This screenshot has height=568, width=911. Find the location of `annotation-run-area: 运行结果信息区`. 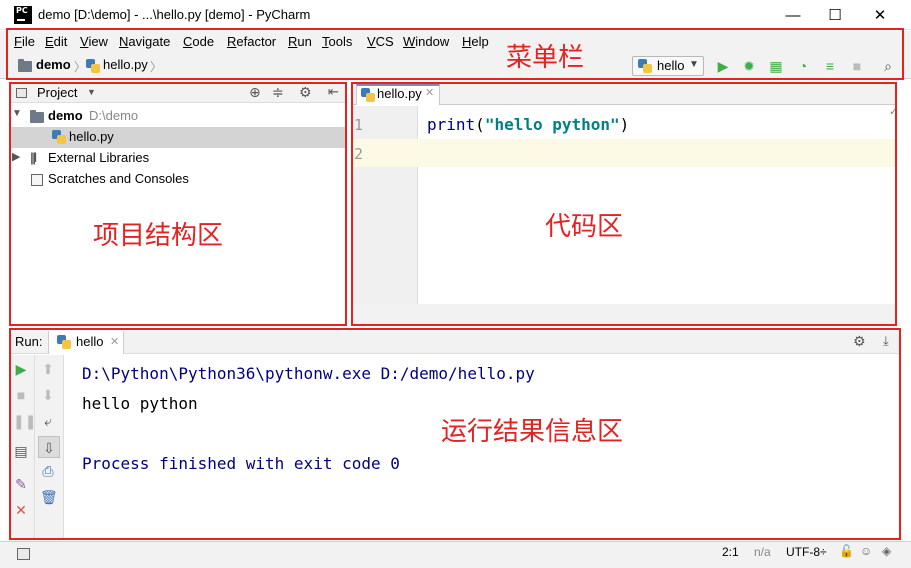

annotation-run-area: 运行结果信息区 is located at coordinates (532, 432).